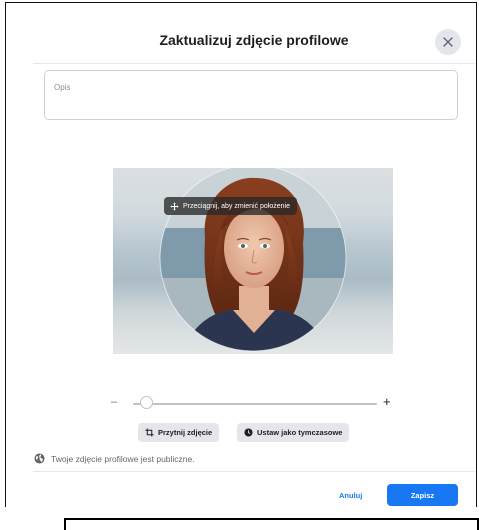 Image resolution: width=479 pixels, height=530 pixels. What do you see at coordinates (236, 206) in the screenshot?
I see `drag-hint-label: Przeciągnij, aby zmienić położenie` at bounding box center [236, 206].